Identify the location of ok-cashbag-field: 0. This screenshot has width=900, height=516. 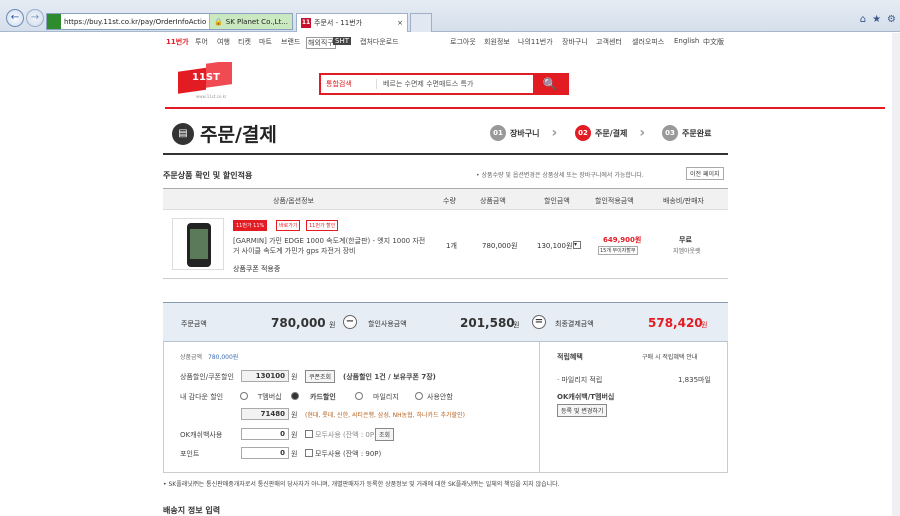
(265, 434).